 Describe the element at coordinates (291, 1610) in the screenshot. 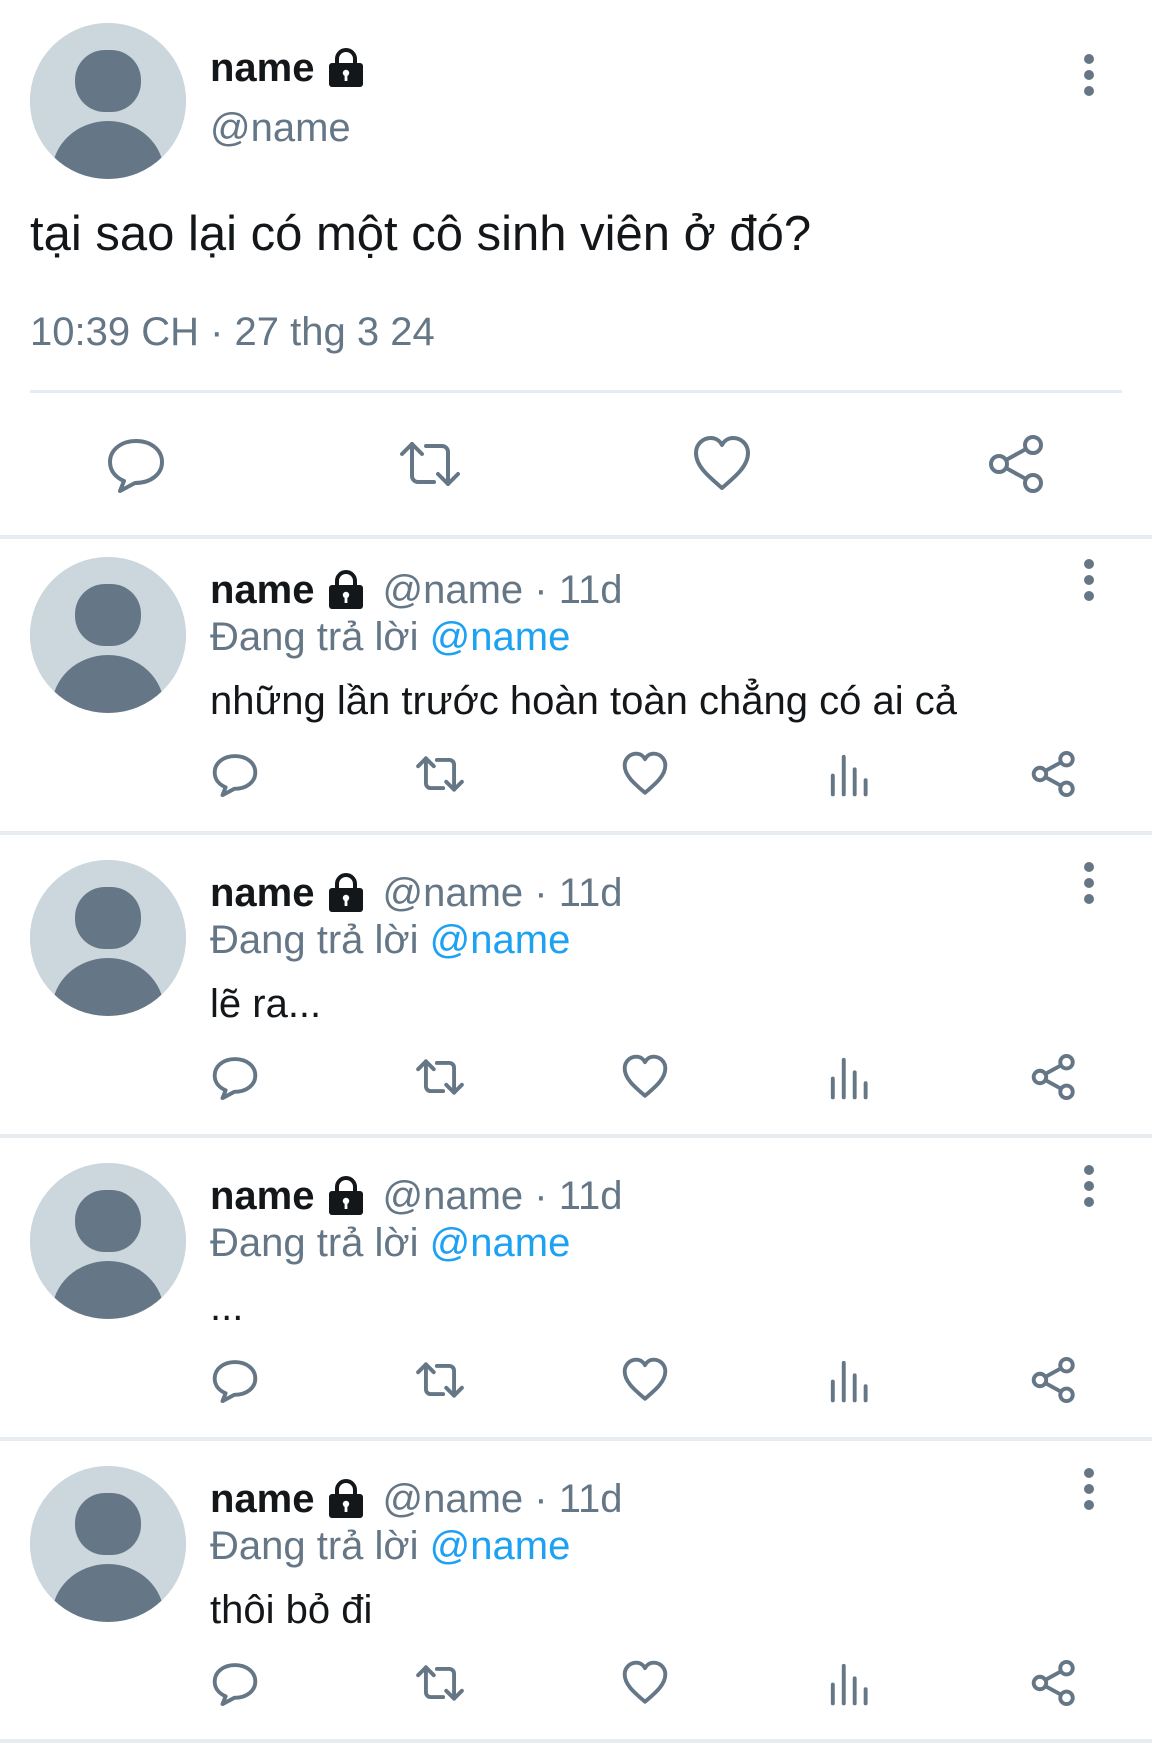

I see `reply-text: thôi bỏ đi` at that location.